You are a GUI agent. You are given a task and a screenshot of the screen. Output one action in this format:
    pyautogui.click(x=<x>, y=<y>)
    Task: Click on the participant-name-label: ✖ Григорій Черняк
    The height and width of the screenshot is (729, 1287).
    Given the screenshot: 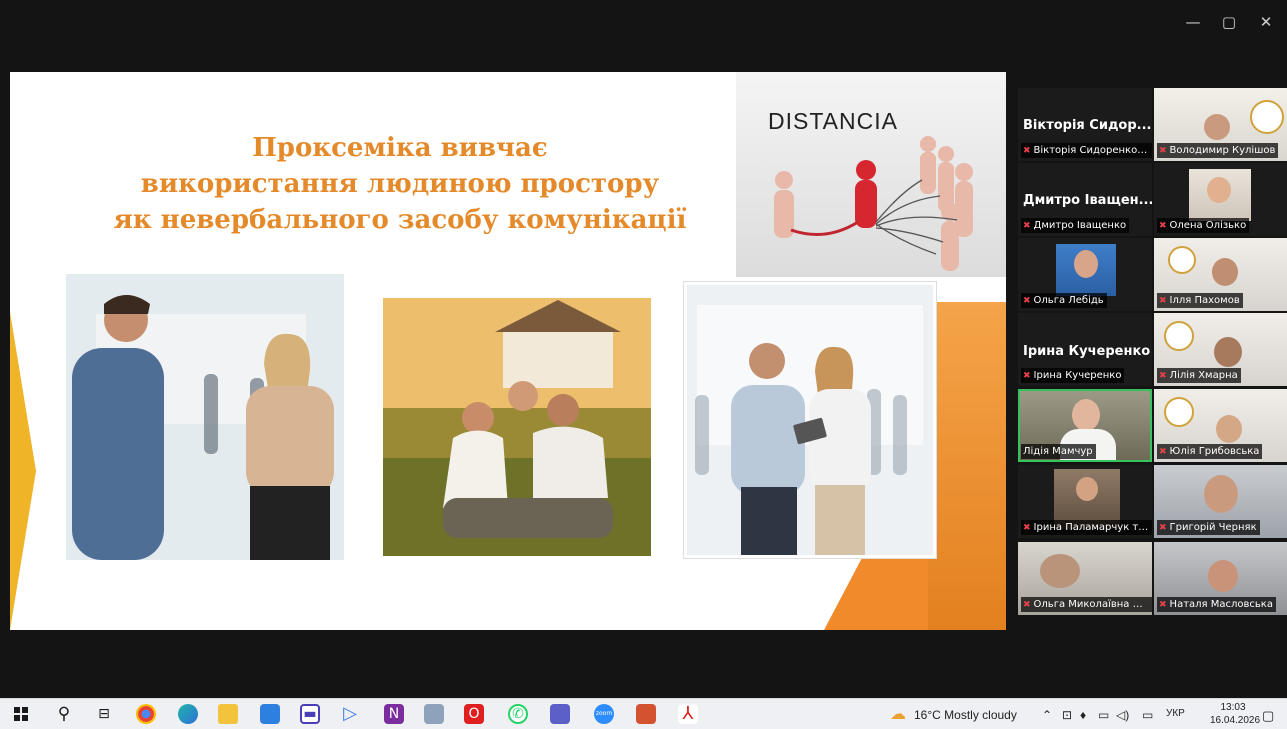 What is the action you would take?
    pyautogui.click(x=1208, y=527)
    